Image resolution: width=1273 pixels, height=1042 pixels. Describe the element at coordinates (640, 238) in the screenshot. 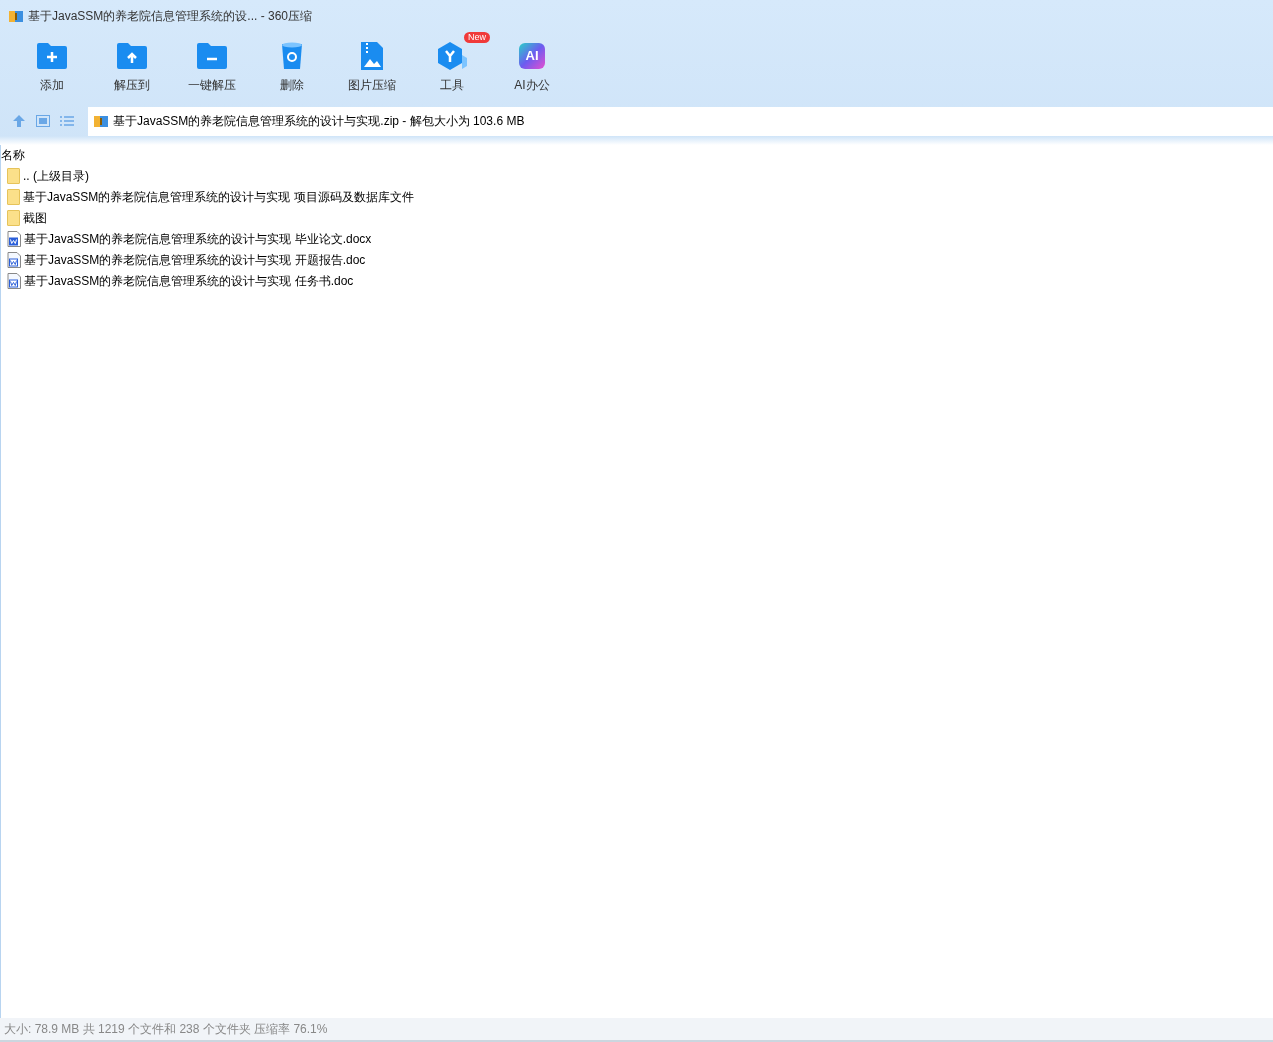

I see `file-row: 基于JavaSSM的养老院信息管理系统的设计与实现 毕业论文.docx` at that location.